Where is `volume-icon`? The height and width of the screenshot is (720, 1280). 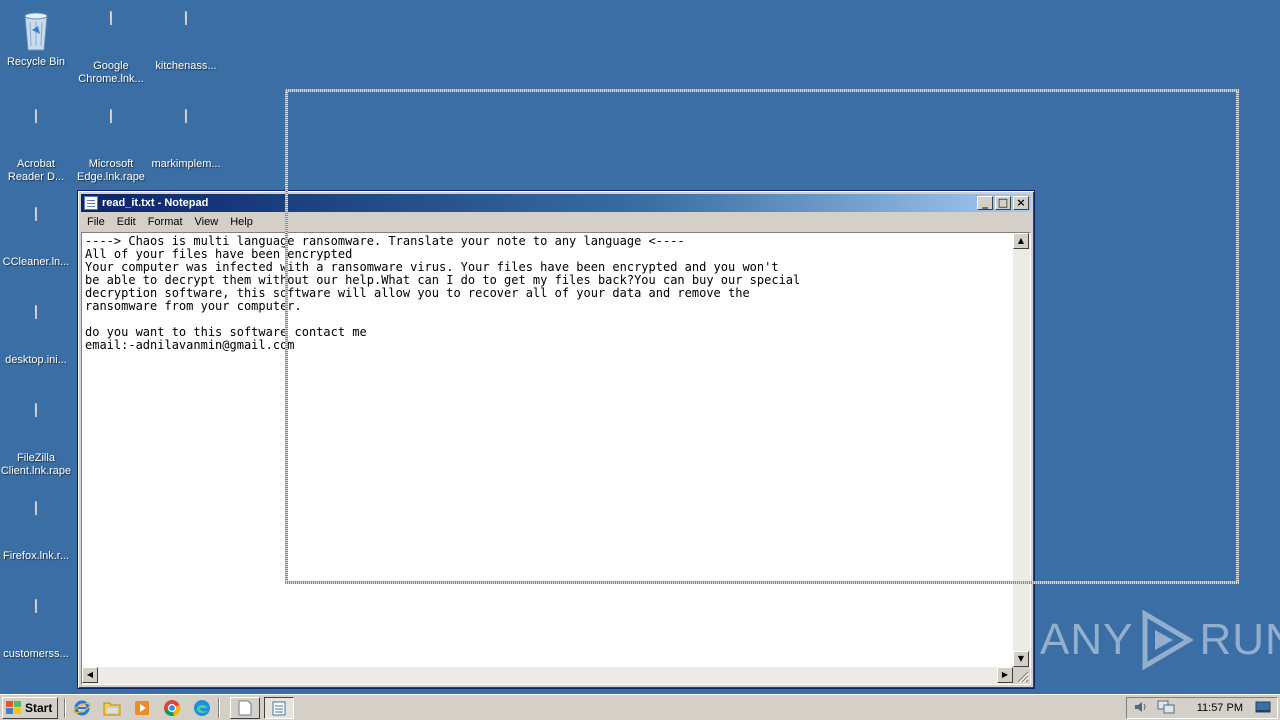 volume-icon is located at coordinates (1141, 708).